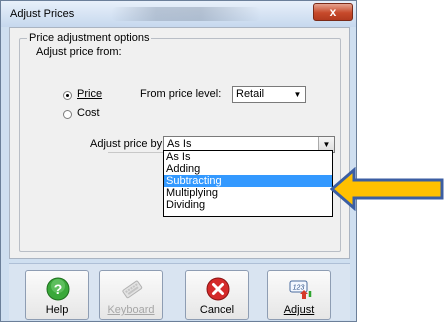 Image resolution: width=445 pixels, height=322 pixels. What do you see at coordinates (250, 94) in the screenshot?
I see `price-level-value: Retail` at bounding box center [250, 94].